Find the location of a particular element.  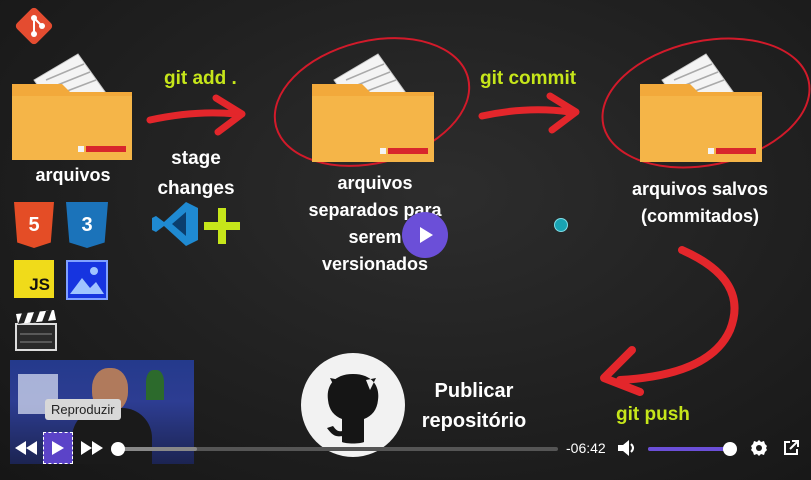

seek-handle is located at coordinates (118, 449).